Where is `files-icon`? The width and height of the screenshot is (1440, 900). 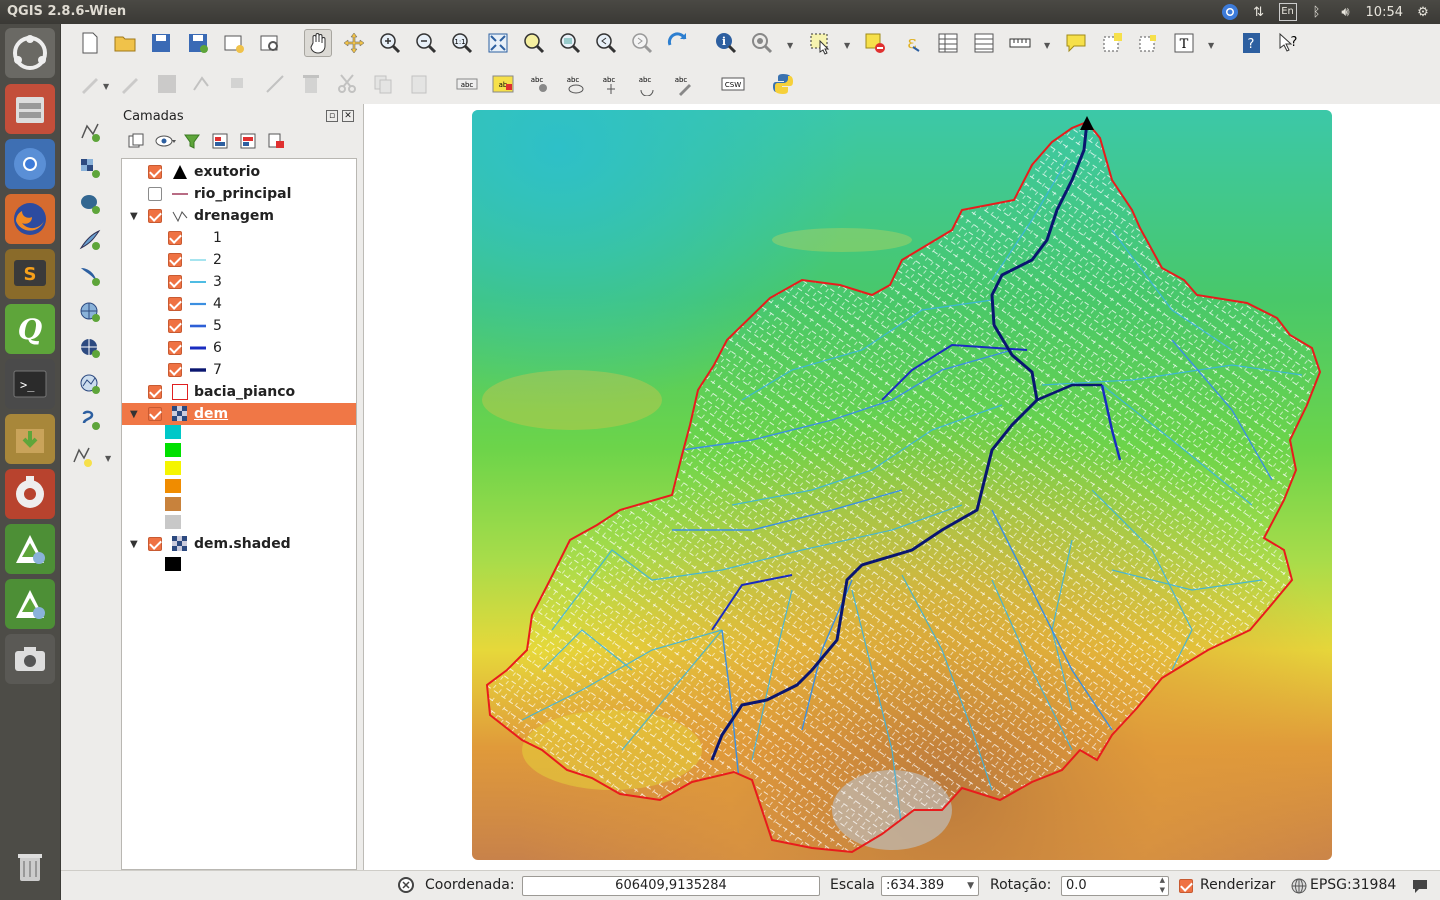
files-icon is located at coordinates (30, 109).